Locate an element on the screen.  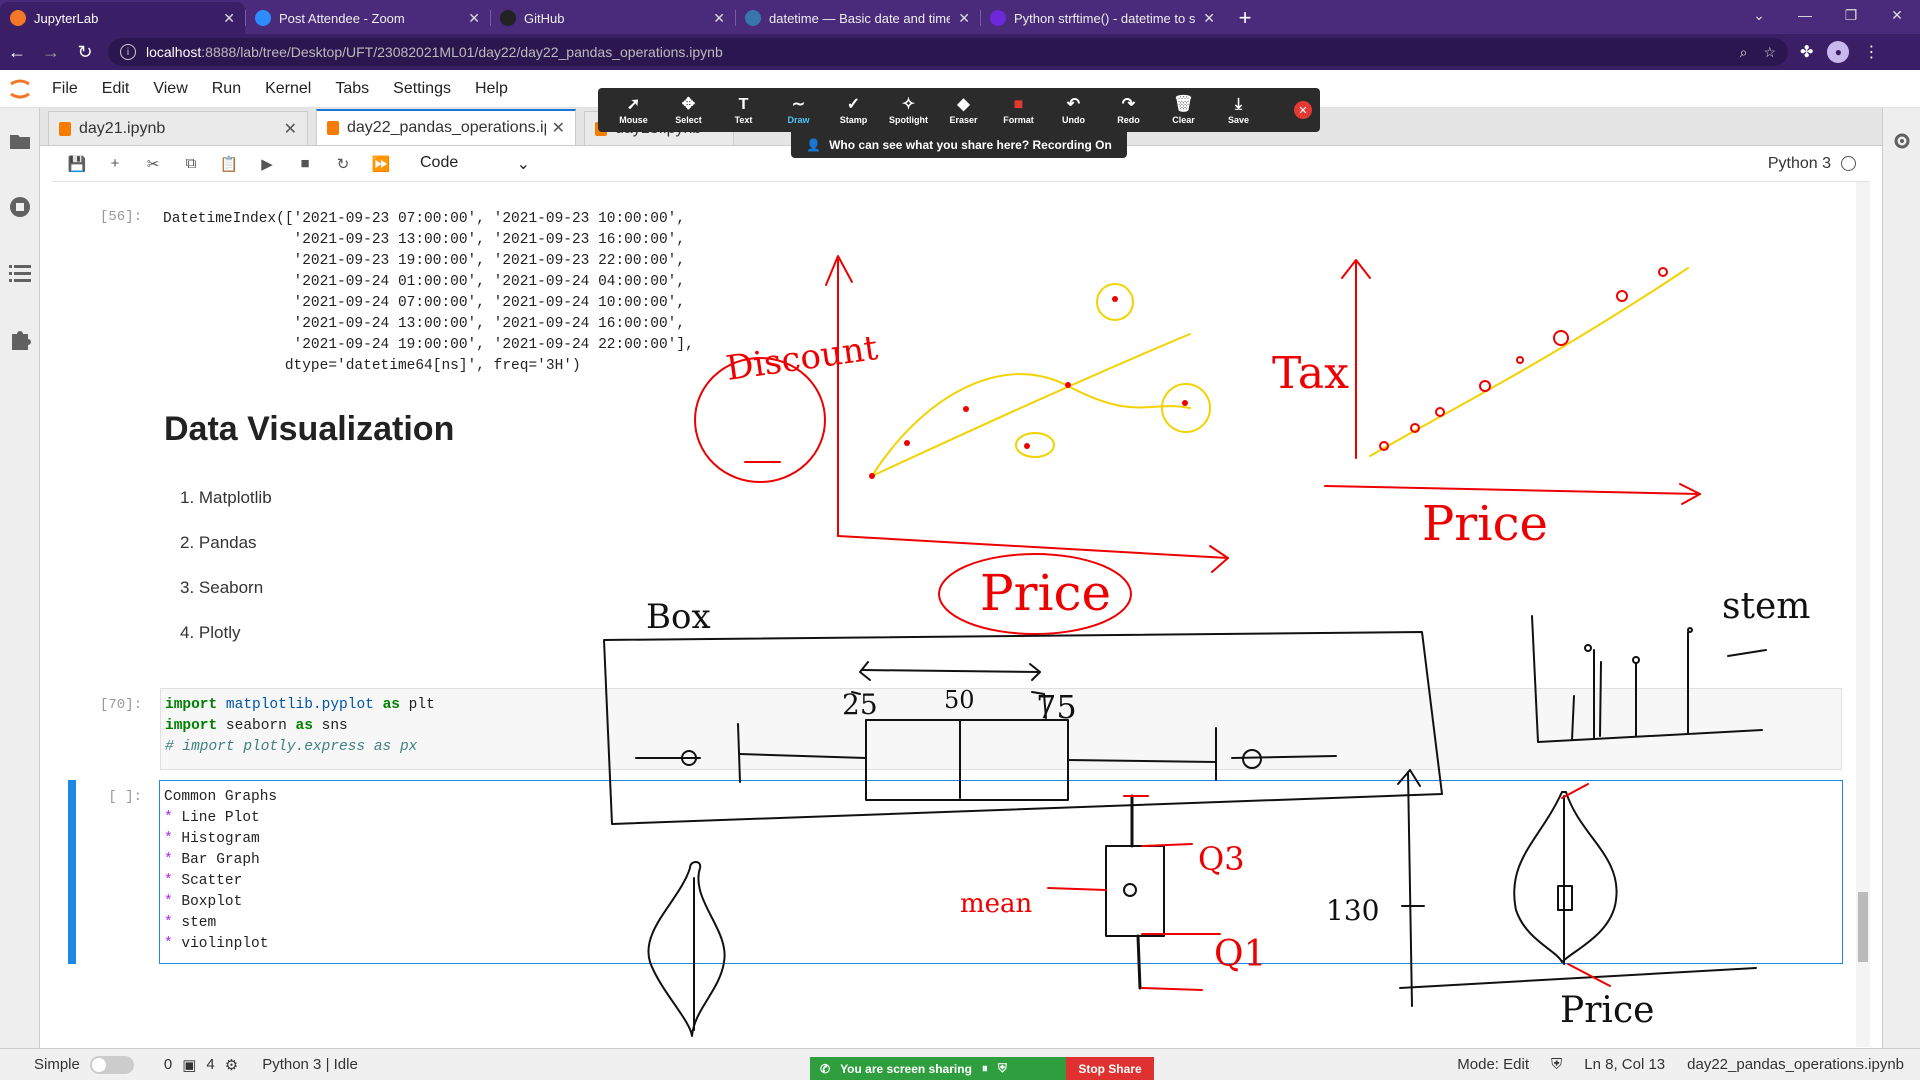
zoom-tool-label: Spotlight is located at coordinates (908, 120).